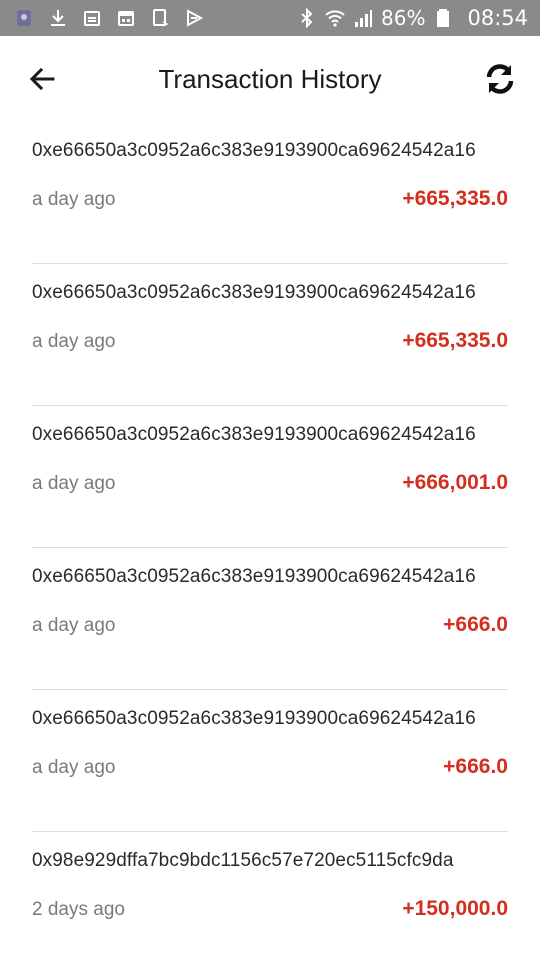 Image resolution: width=540 pixels, height=960 pixels. I want to click on battery-icon, so click(443, 18).